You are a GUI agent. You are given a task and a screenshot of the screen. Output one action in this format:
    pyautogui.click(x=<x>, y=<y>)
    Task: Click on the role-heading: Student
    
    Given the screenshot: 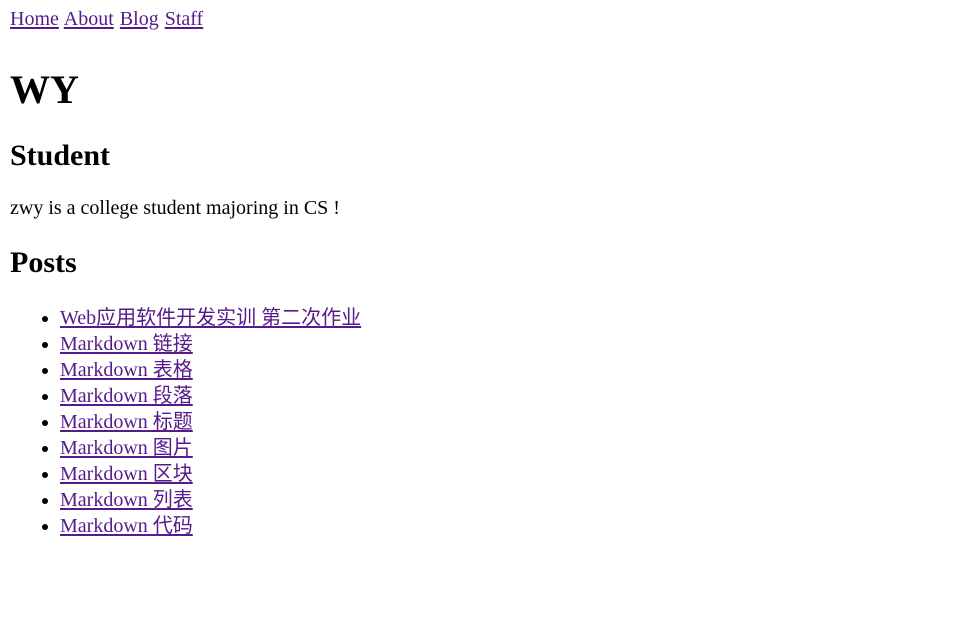 What is the action you would take?
    pyautogui.click(x=60, y=155)
    